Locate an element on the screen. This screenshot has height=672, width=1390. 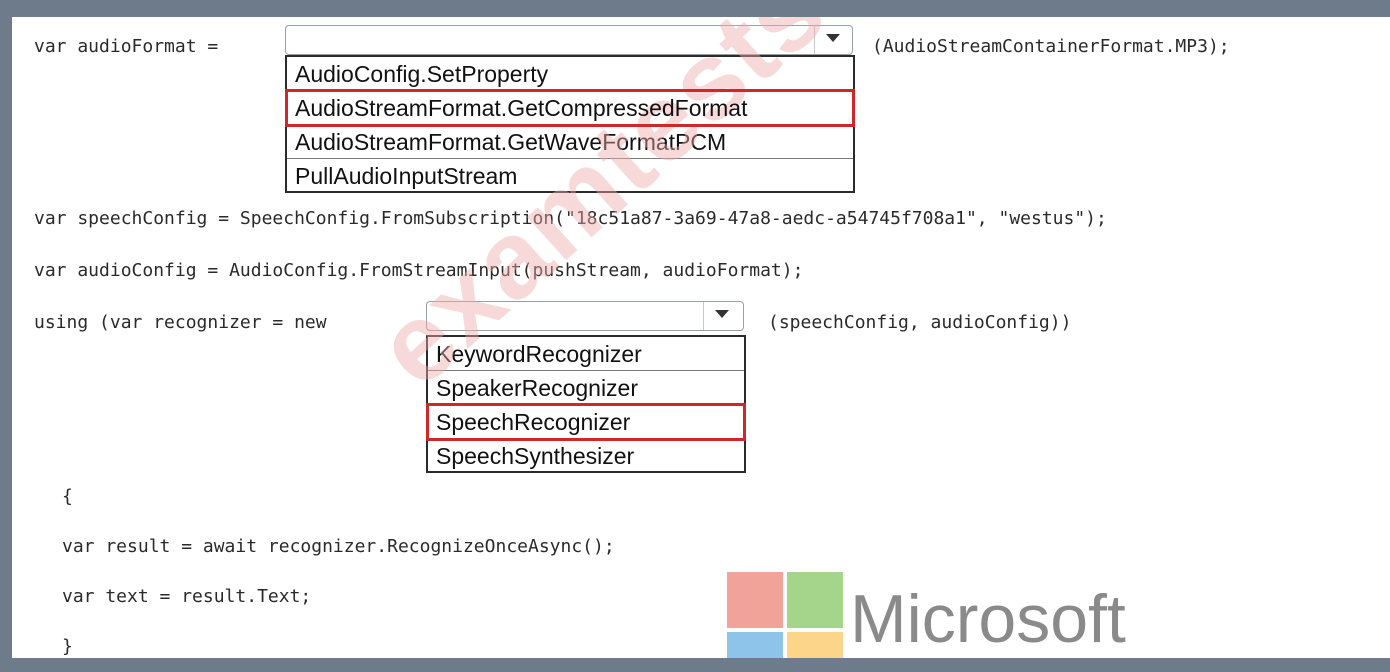
code-audio-format-prefix: var audioFormat = is located at coordinates (126, 46).